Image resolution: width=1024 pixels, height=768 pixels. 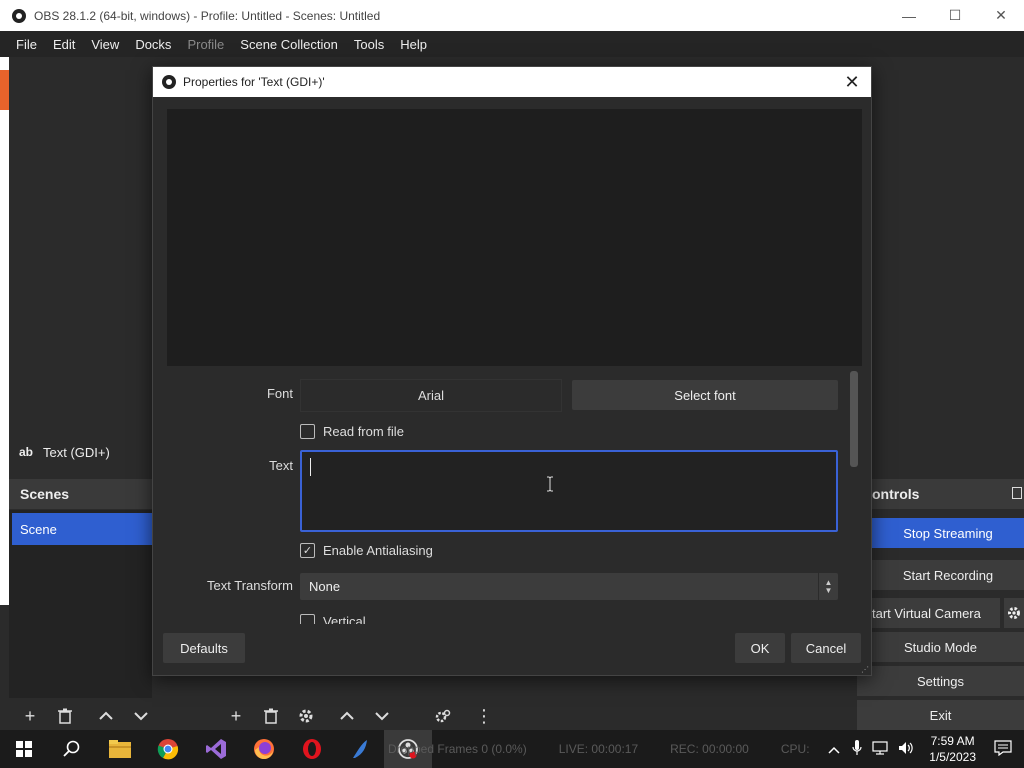 What do you see at coordinates (80, 452) in the screenshot?
I see `source-item: ab Text (GDI+)` at bounding box center [80, 452].